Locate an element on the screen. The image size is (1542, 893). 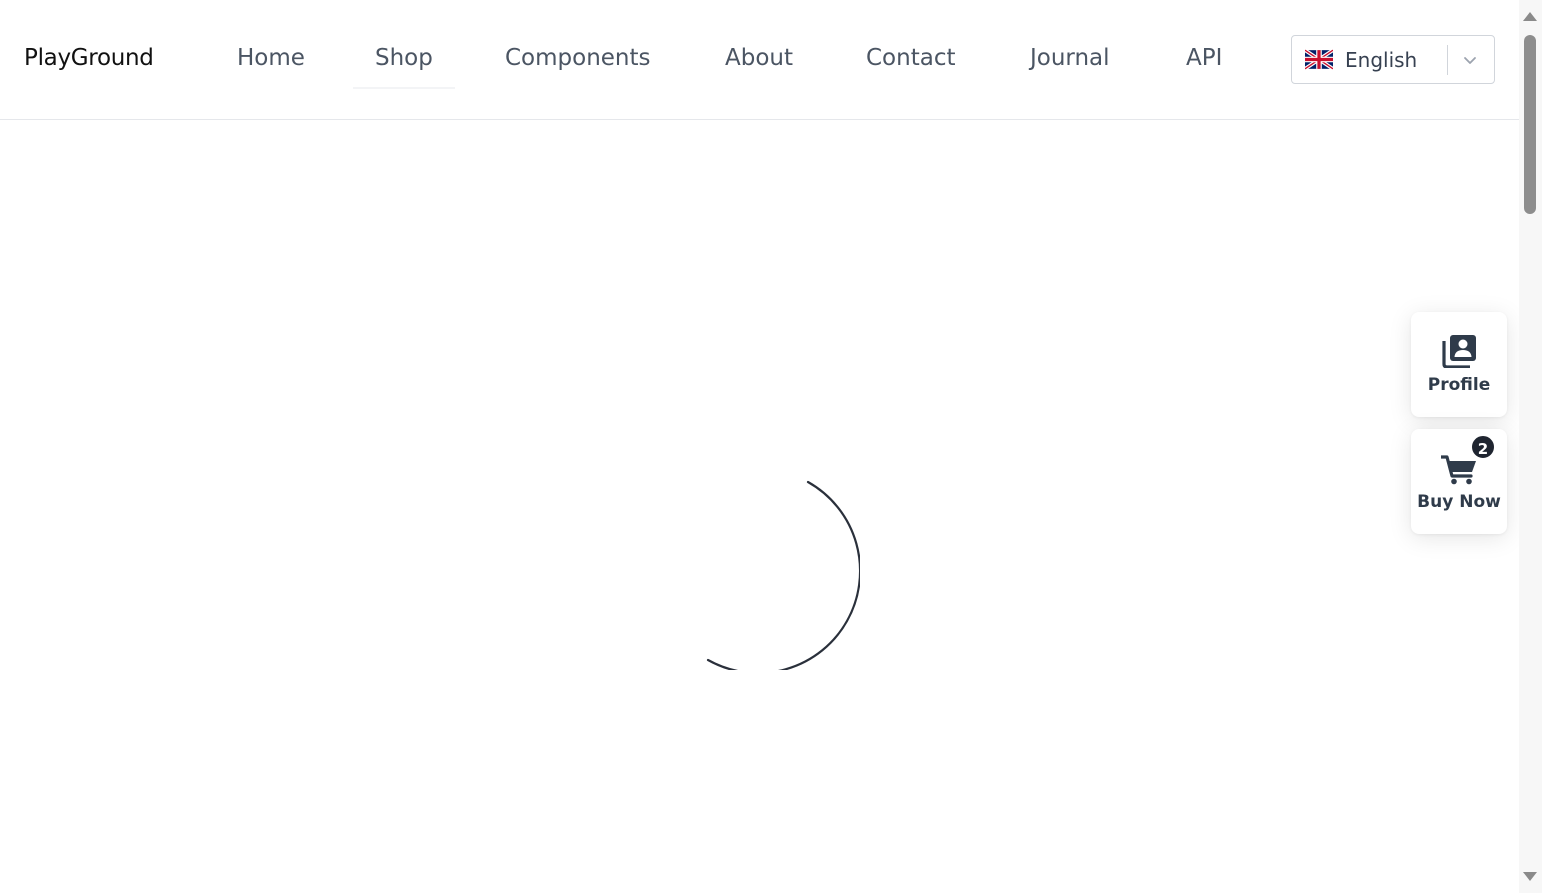
language-label: English is located at coordinates (1381, 60).